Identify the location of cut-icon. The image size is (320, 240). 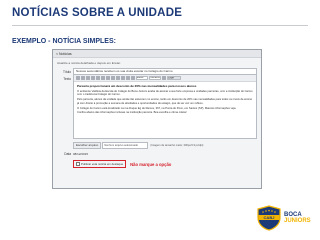
(83, 78).